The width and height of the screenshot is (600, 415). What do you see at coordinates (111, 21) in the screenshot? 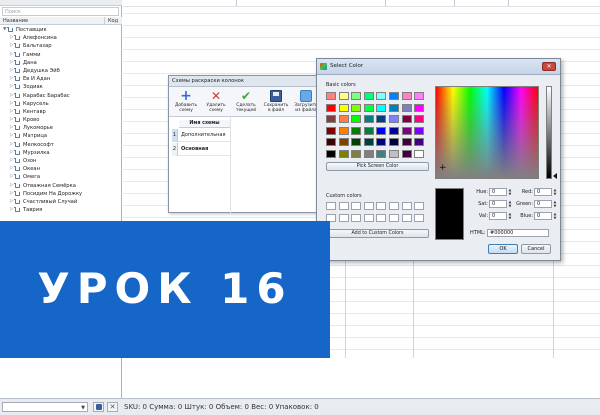
I see `column-header-code: Код` at bounding box center [111, 21].